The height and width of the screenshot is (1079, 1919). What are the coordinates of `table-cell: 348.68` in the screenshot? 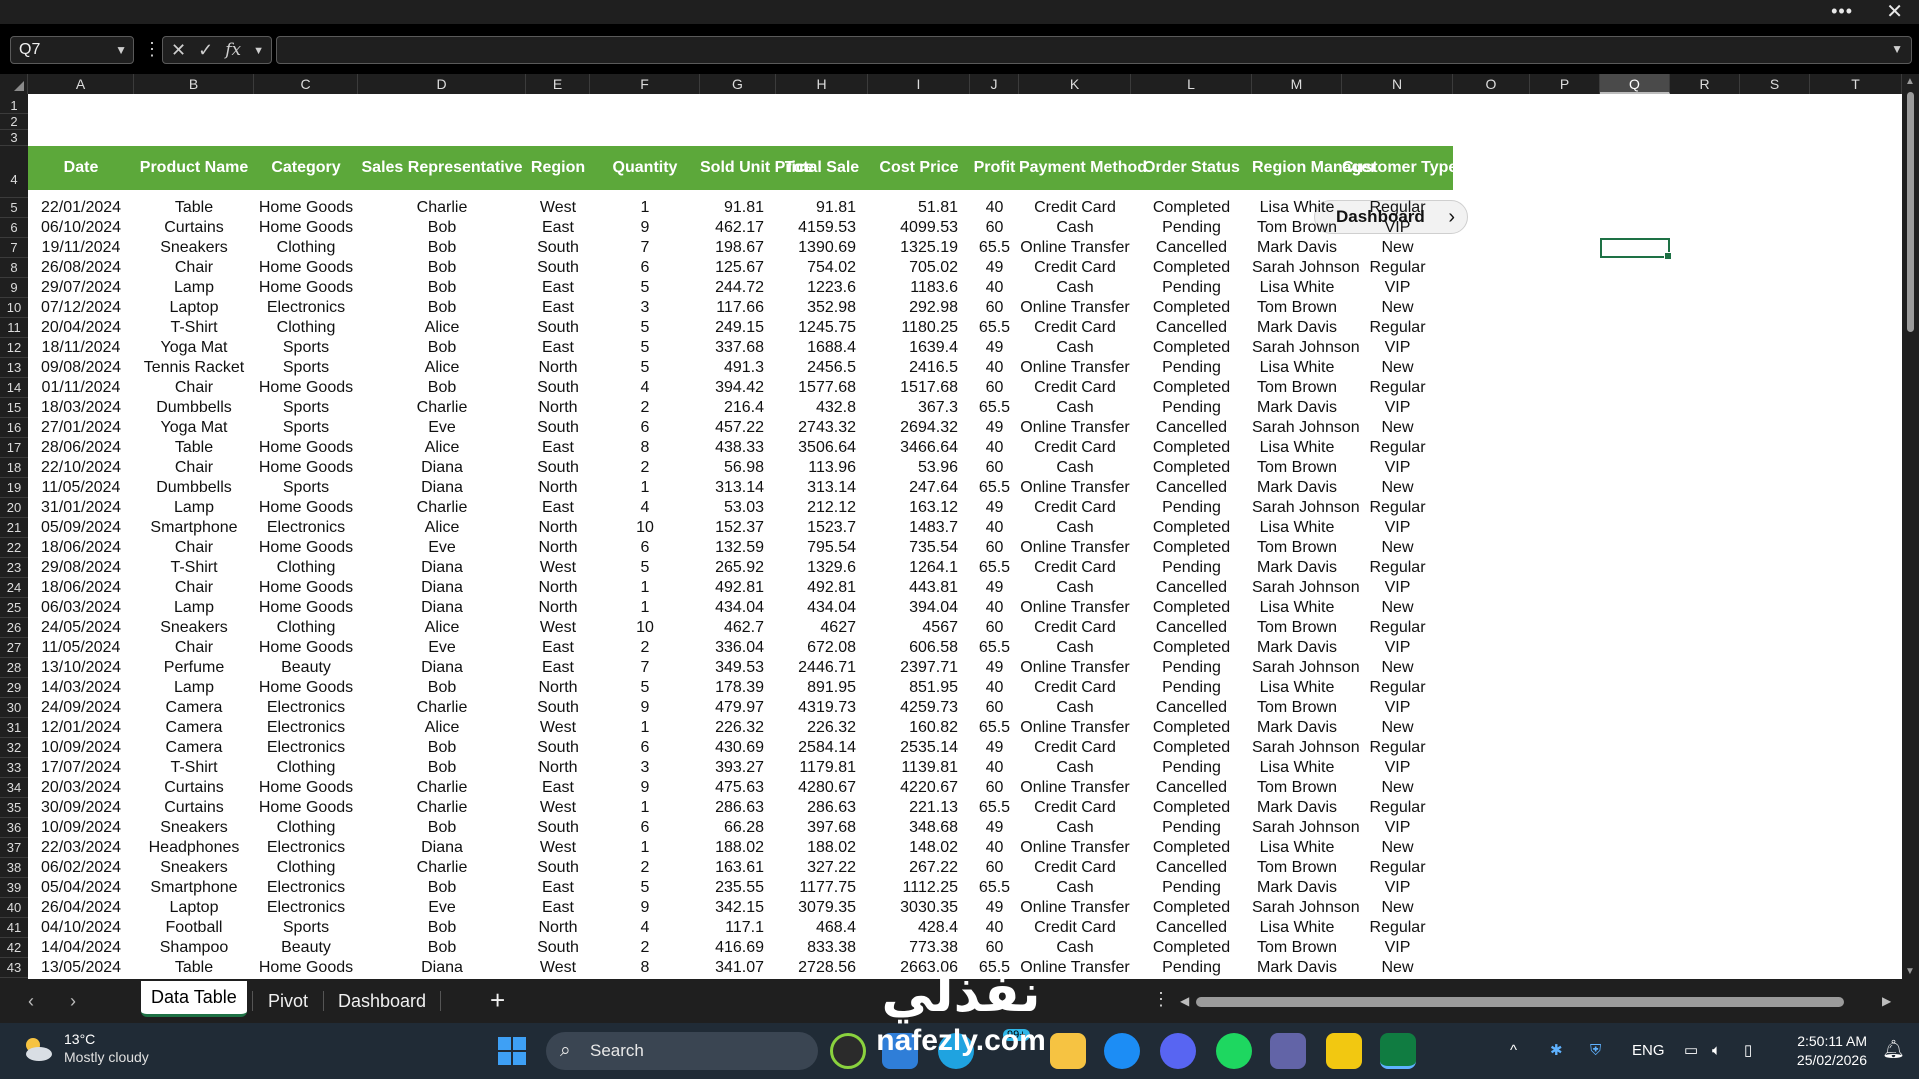 It's located at (913, 828).